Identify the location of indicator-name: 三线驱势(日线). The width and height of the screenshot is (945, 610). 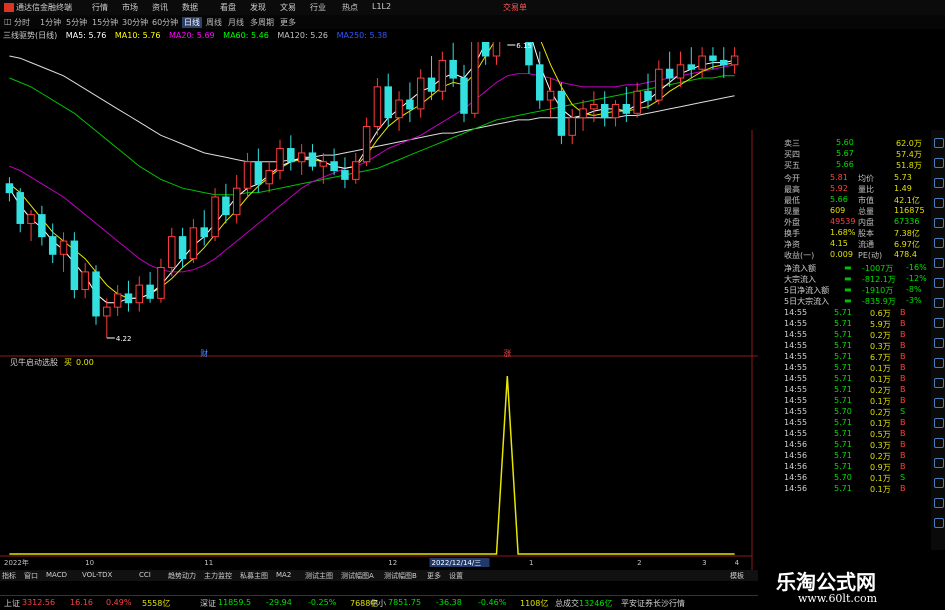
(30, 35).